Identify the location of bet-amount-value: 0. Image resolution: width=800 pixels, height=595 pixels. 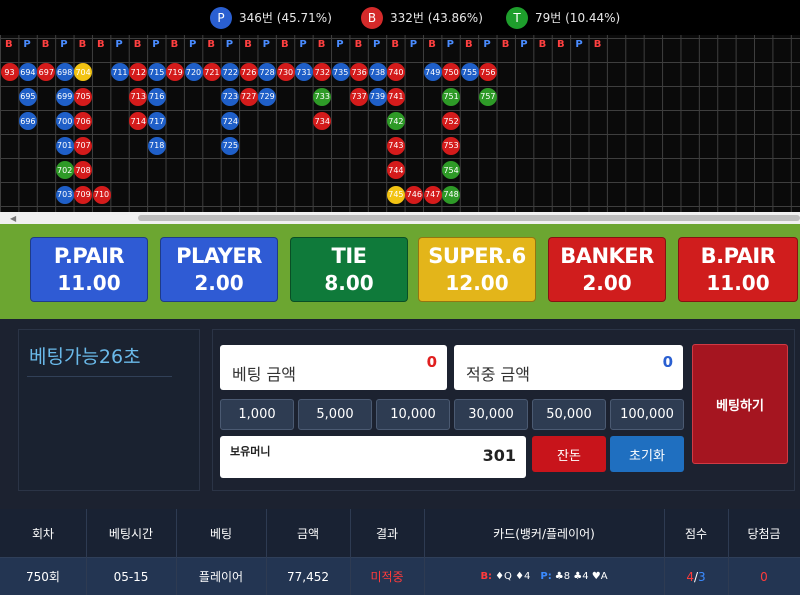
(431, 362).